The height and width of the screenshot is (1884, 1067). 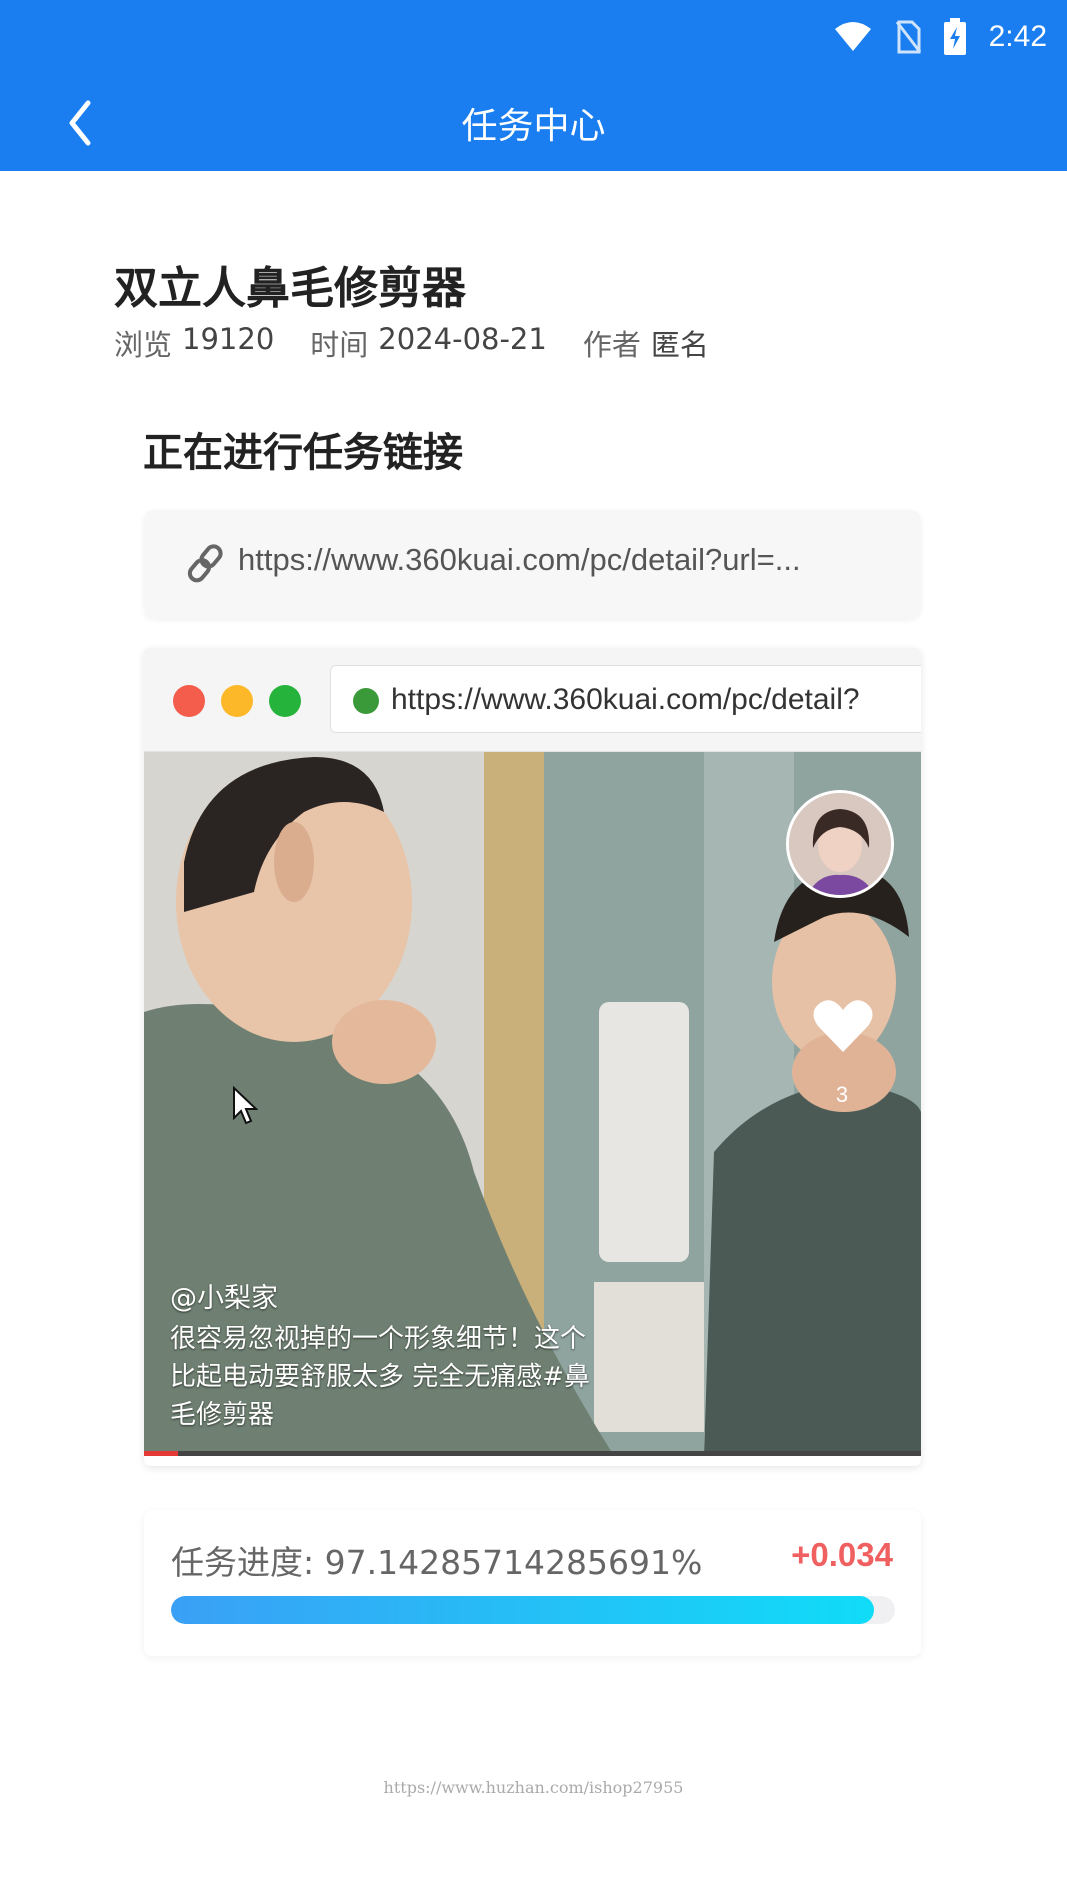 I want to click on views-count: 19120, so click(x=228, y=339).